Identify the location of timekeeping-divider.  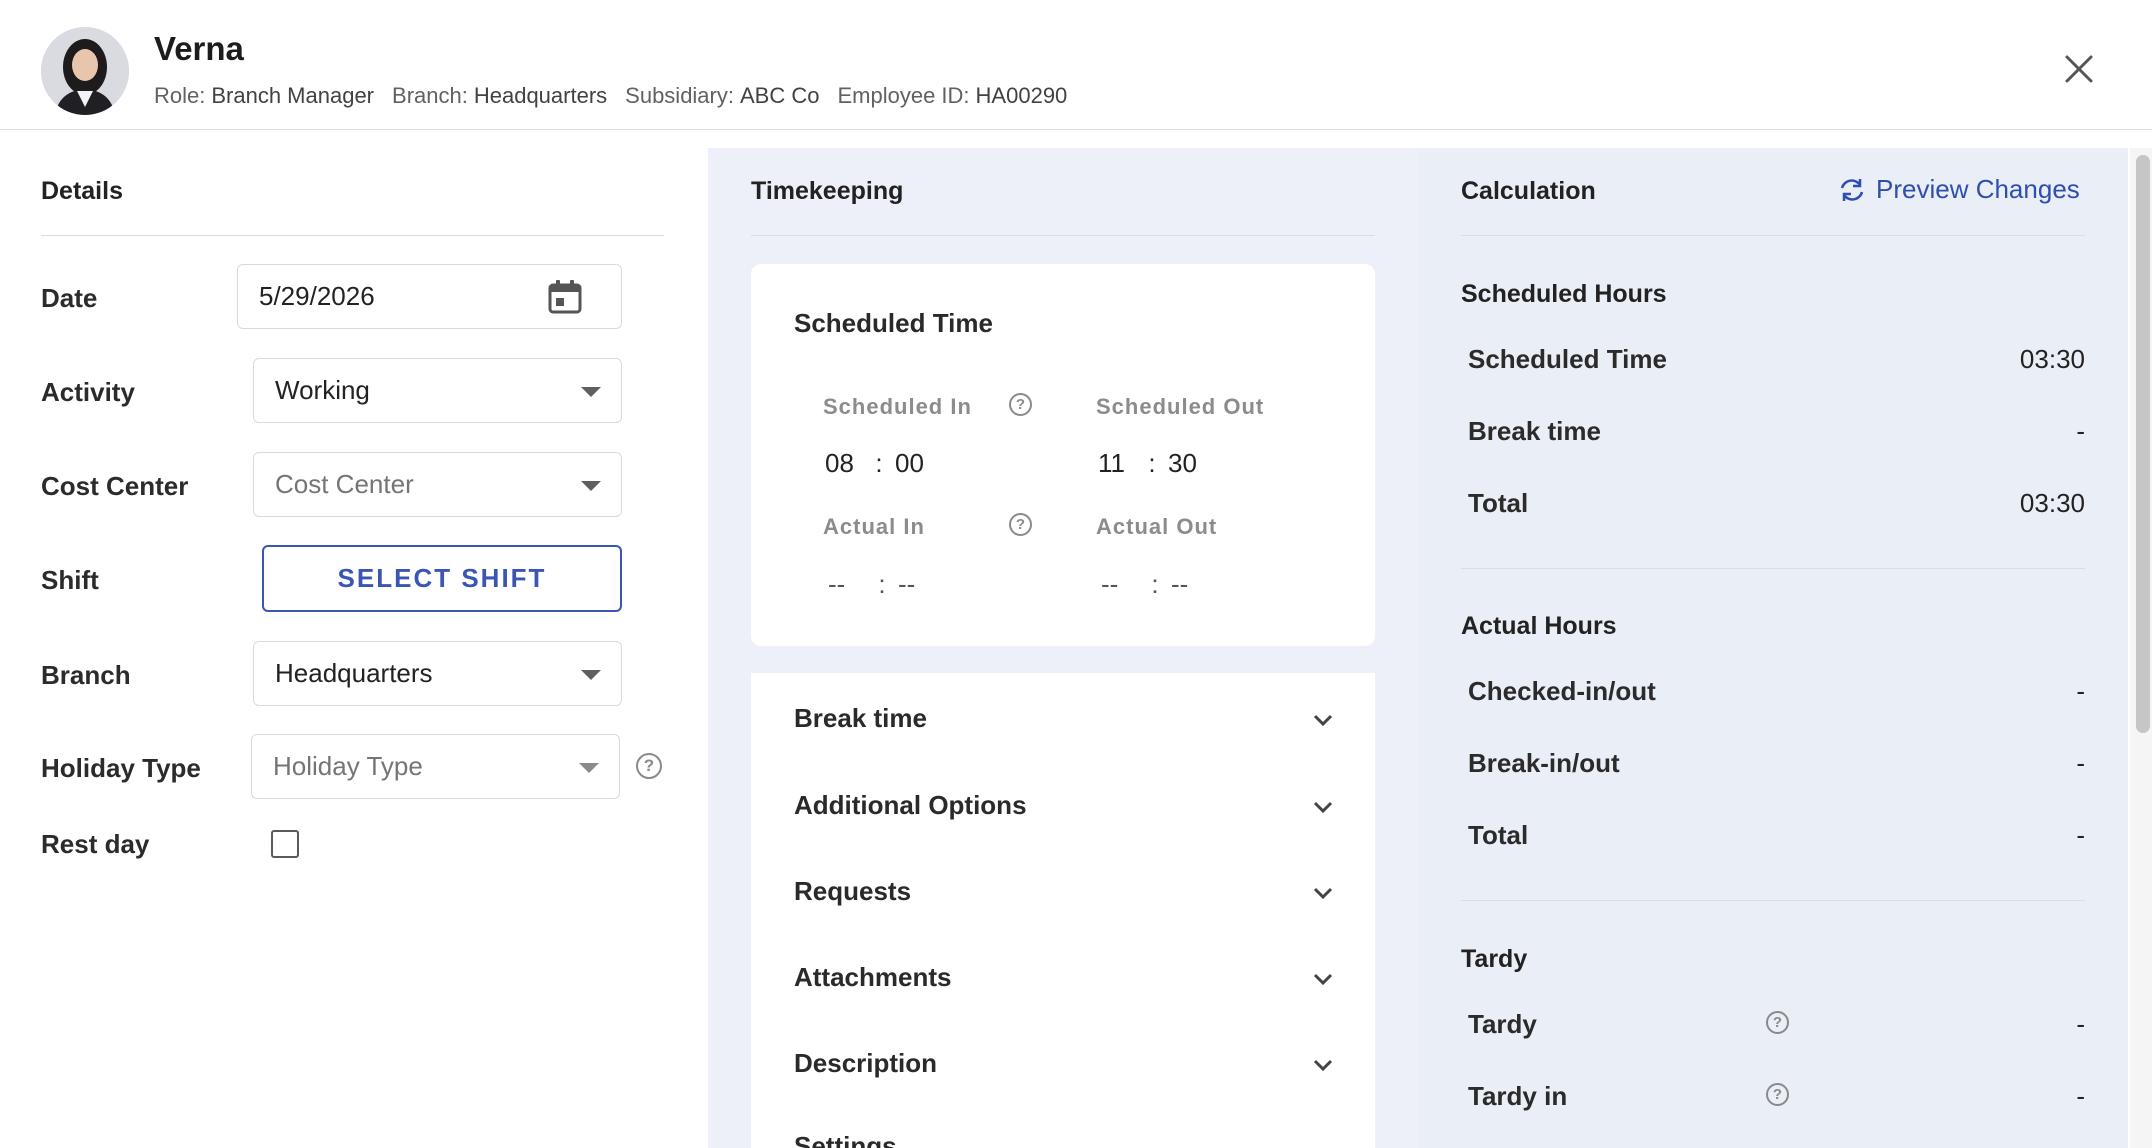
(1063, 235).